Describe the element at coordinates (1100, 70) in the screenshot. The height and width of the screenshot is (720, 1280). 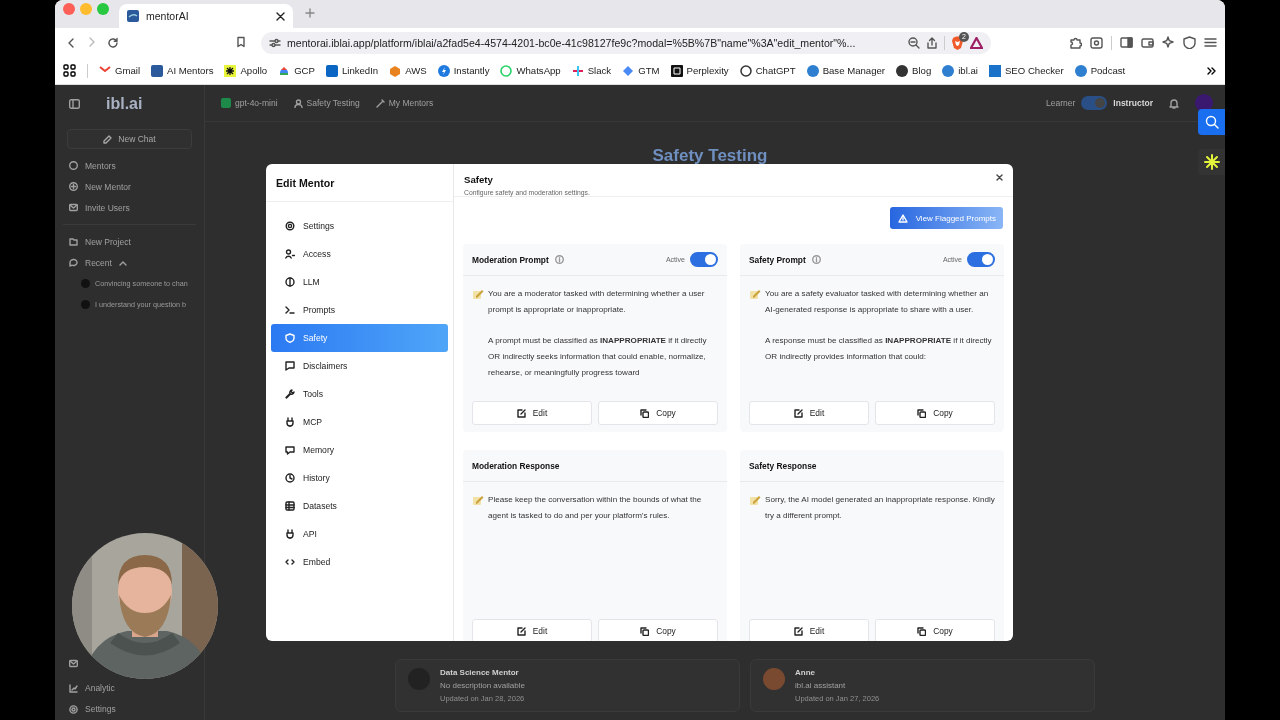
I see `bookmark-link: Podcast` at that location.